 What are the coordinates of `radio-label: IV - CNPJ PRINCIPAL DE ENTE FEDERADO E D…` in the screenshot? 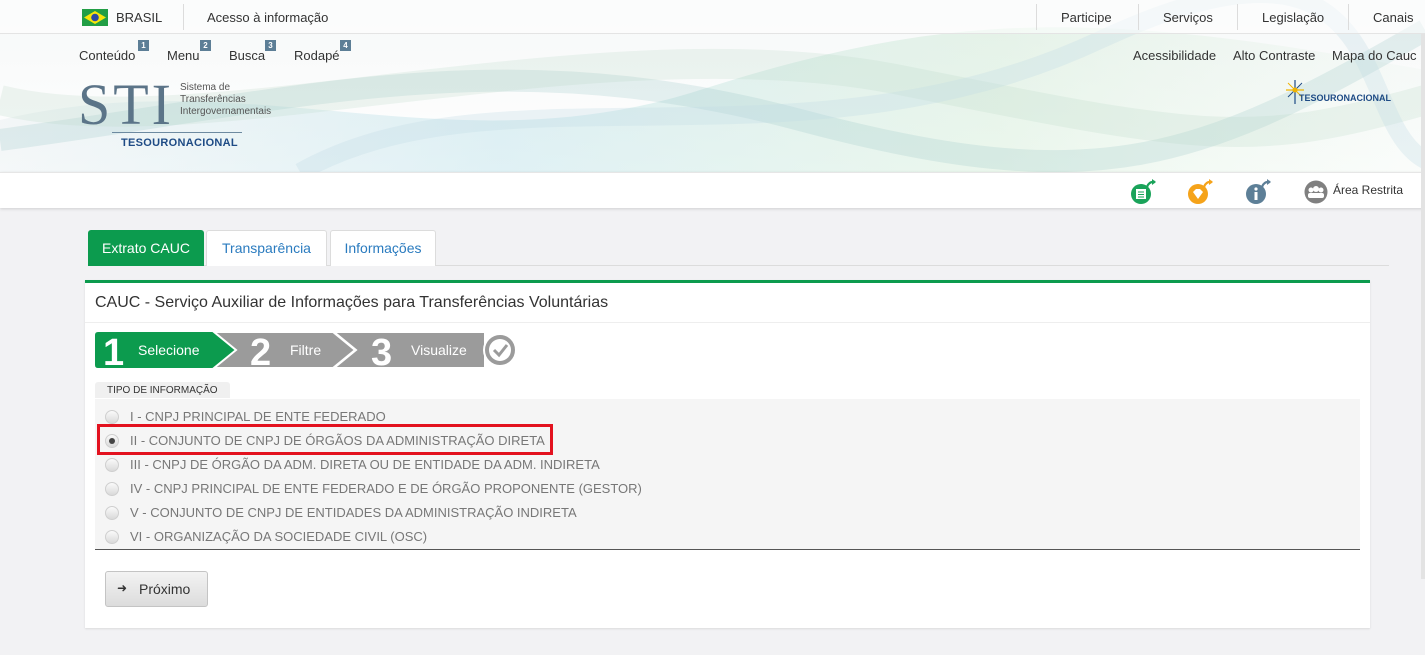 It's located at (386, 488).